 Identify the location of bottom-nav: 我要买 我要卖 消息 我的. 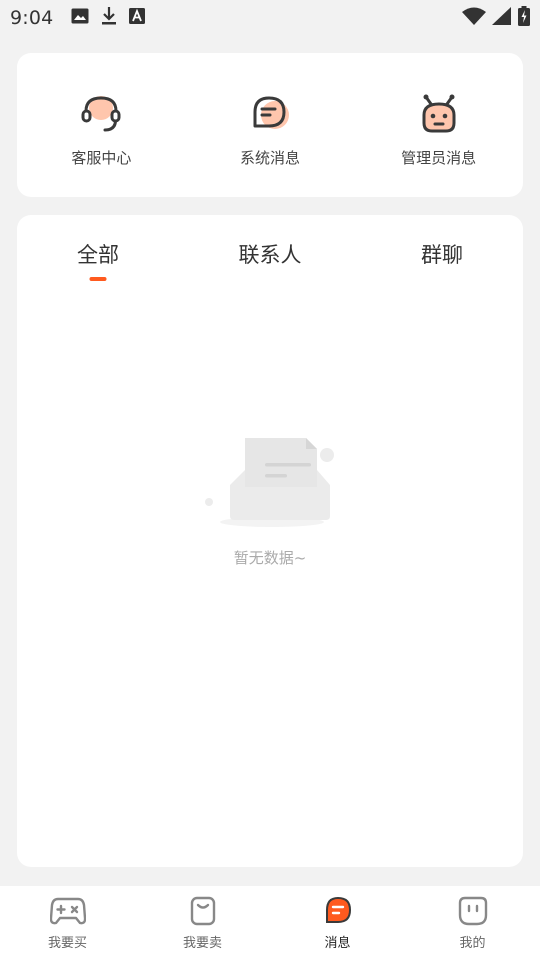
(270, 923).